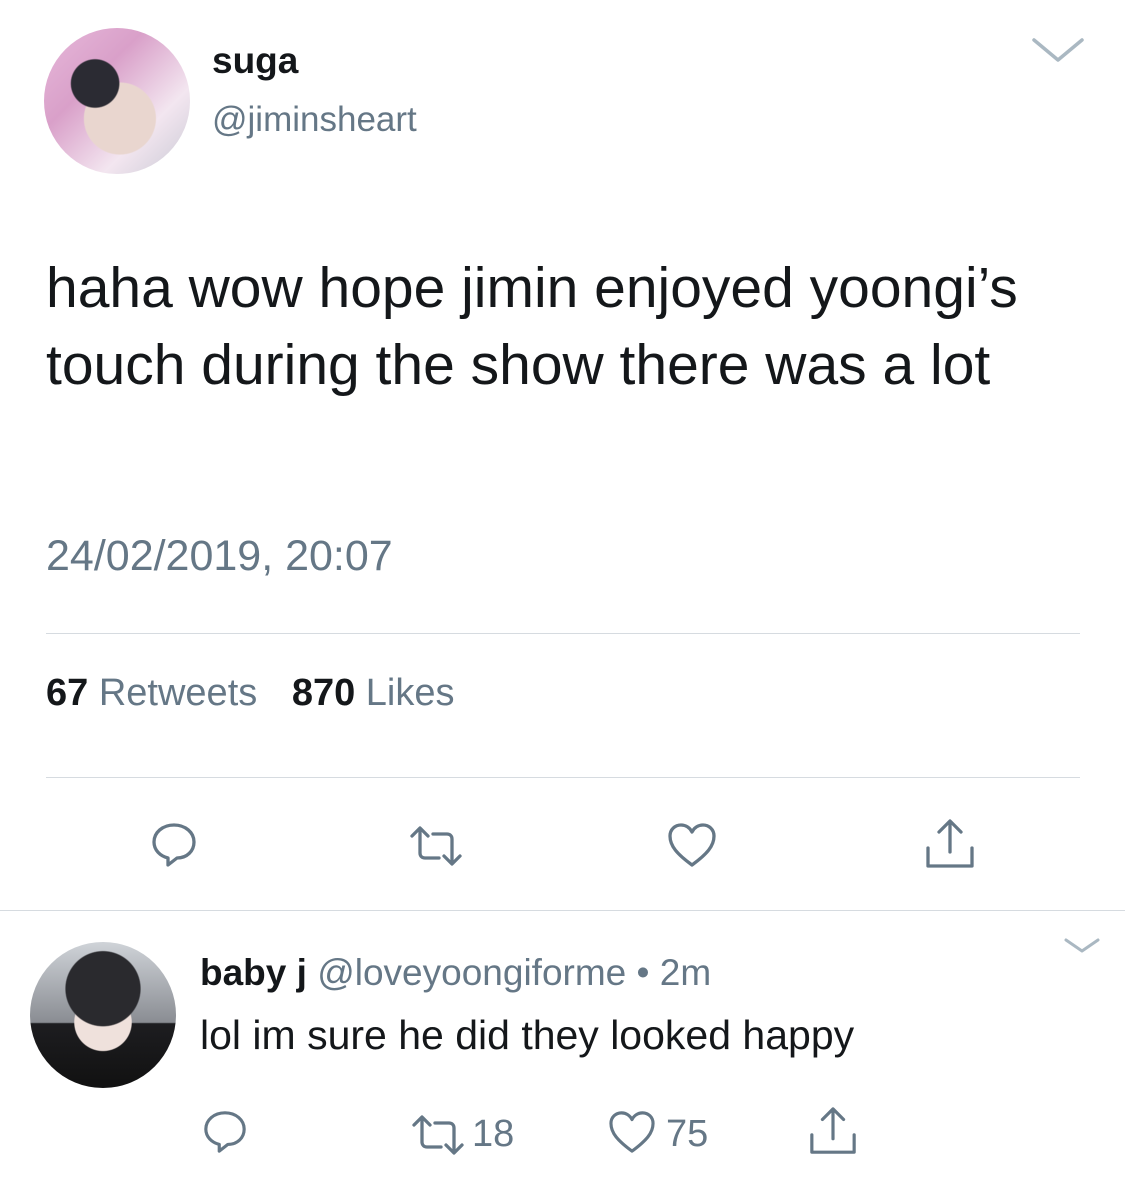  Describe the element at coordinates (687, 1134) in the screenshot. I see `reply-like-count: 75` at that location.